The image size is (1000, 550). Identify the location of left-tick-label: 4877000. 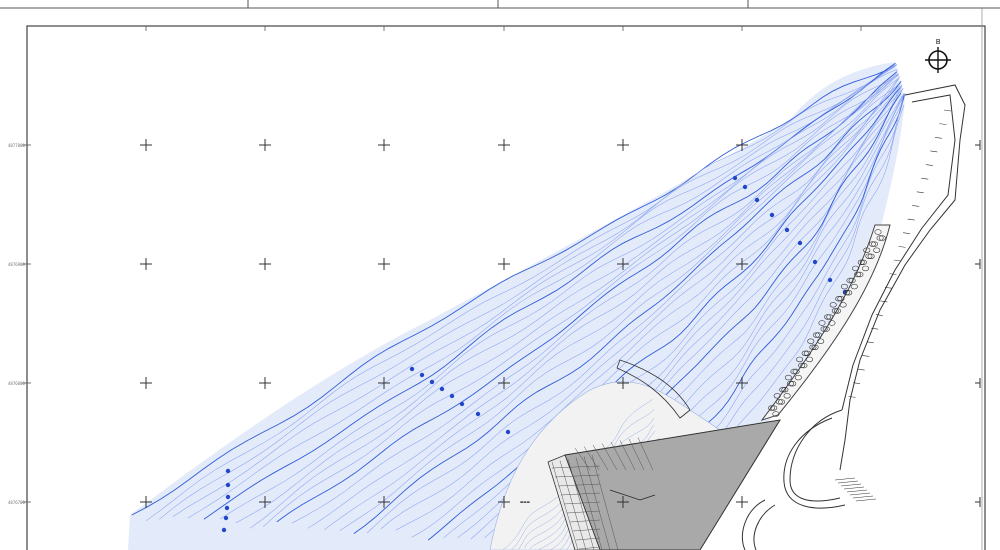
(16, 145).